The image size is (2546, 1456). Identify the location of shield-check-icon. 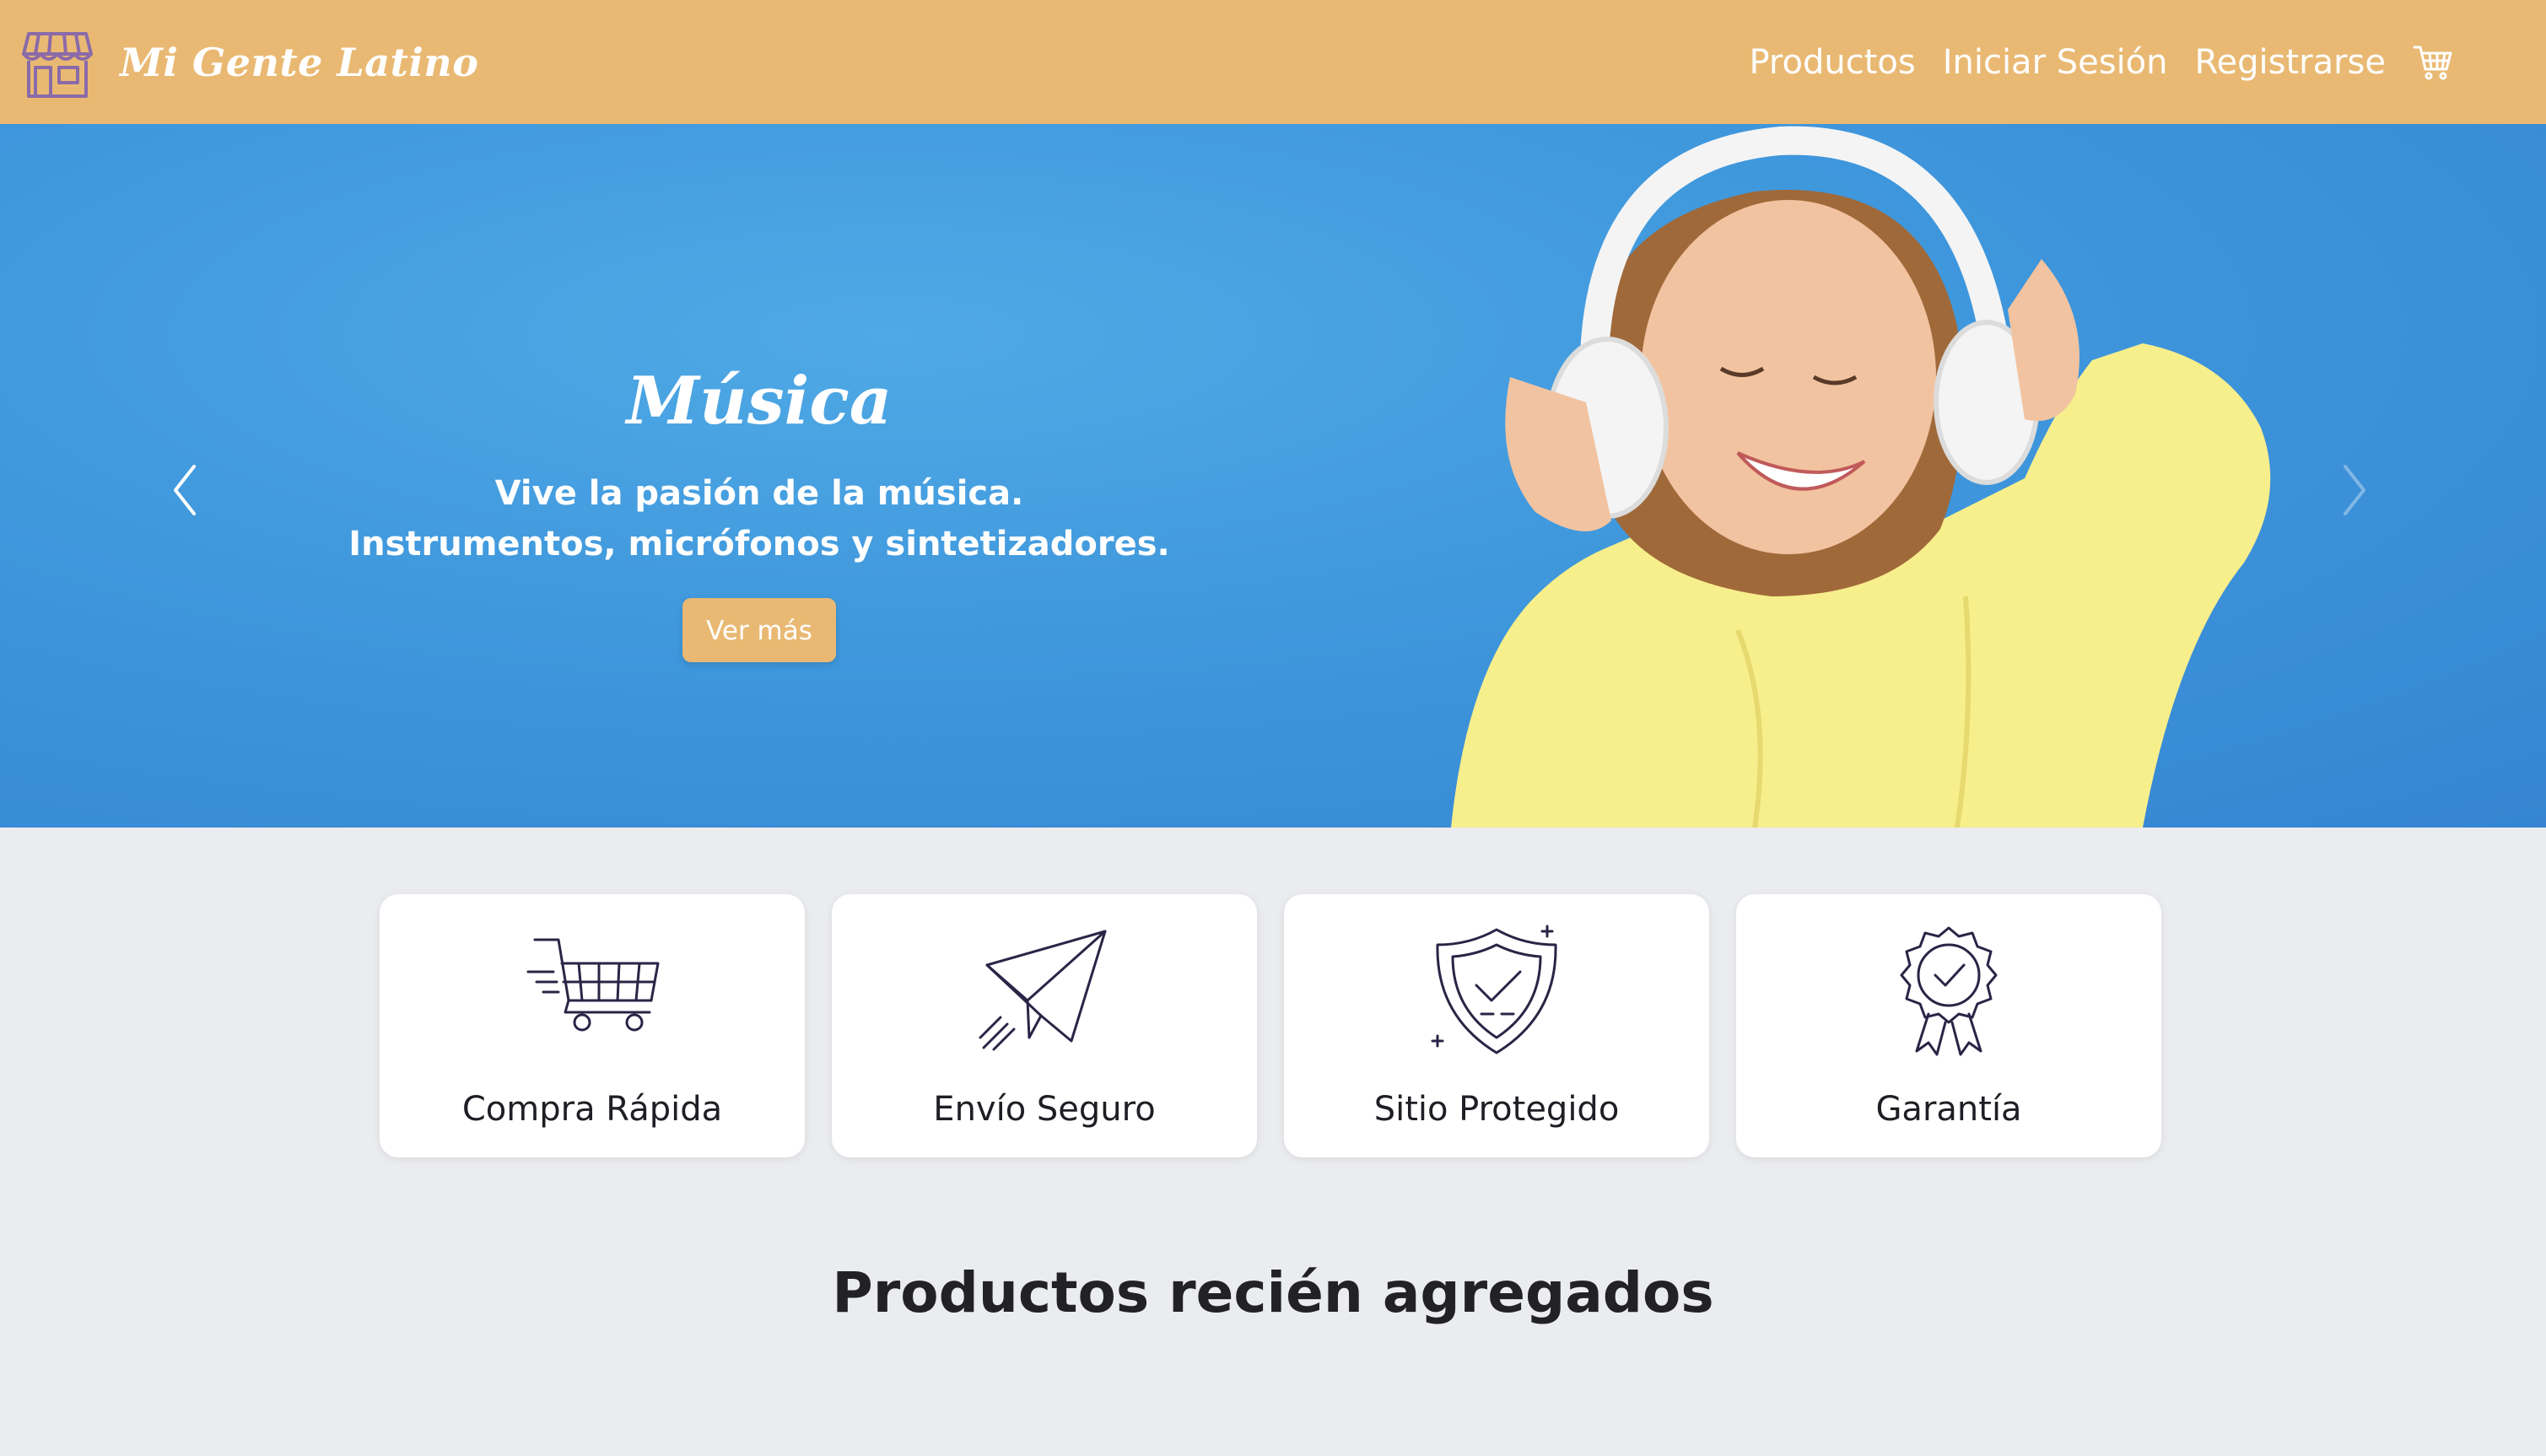
(1494, 990).